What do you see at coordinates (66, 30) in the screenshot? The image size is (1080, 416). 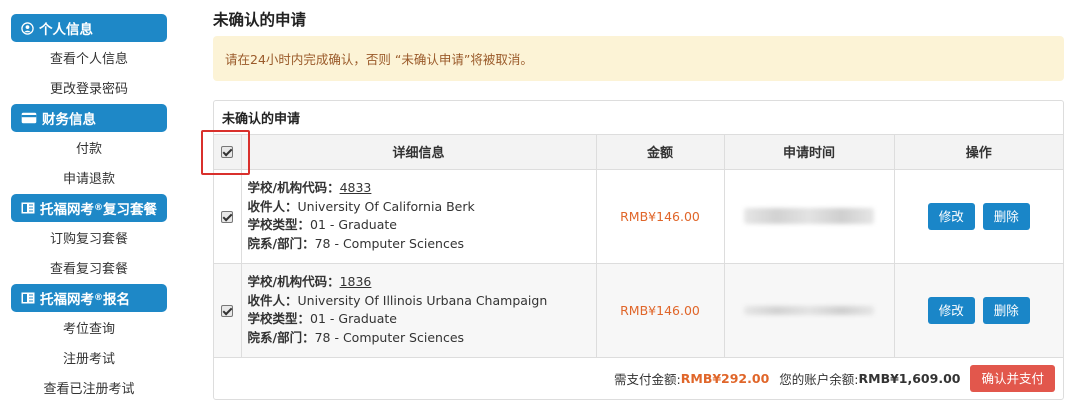 I see `section-title: 个人信息` at bounding box center [66, 30].